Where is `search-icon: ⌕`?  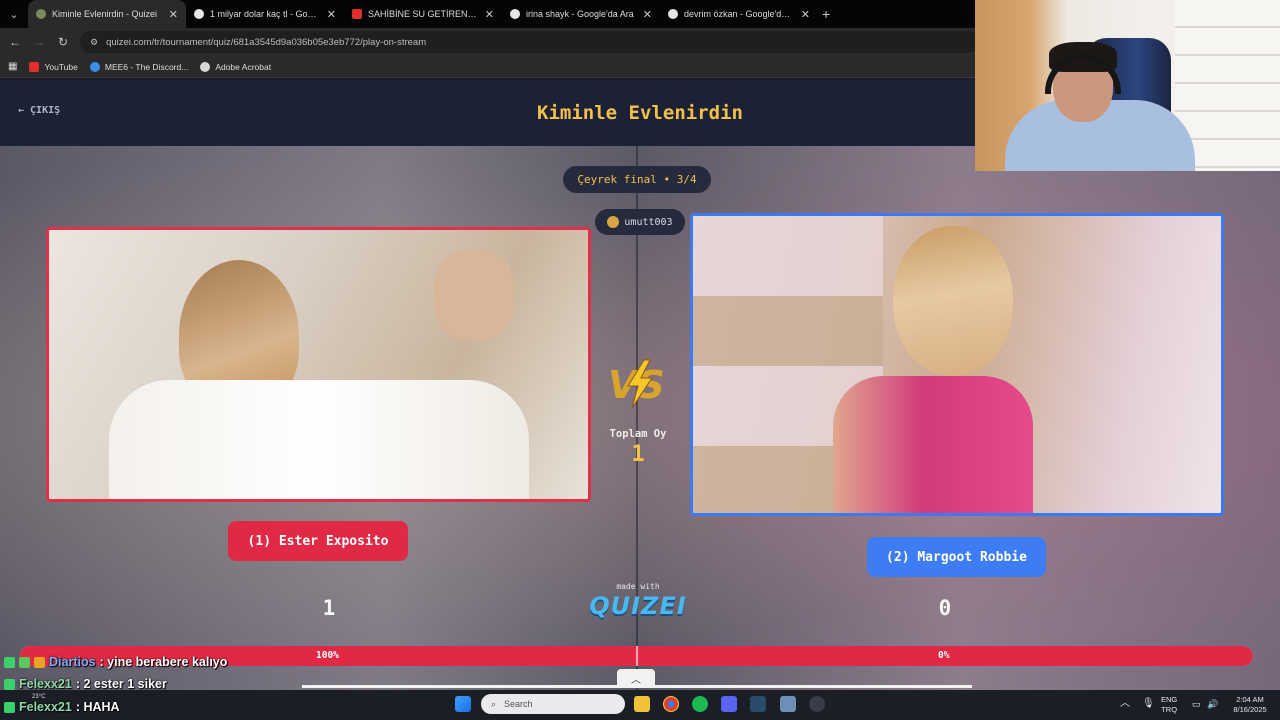
search-icon: ⌕ is located at coordinates (494, 703).